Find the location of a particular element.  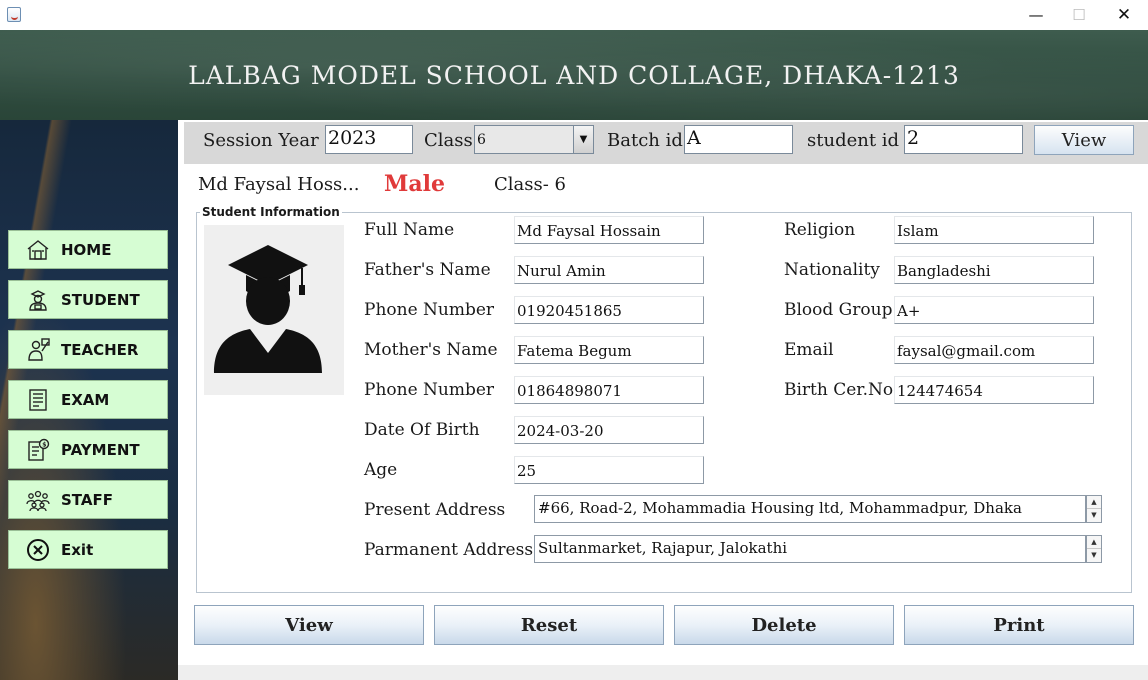

permanent-address-field: Sultanmarket, Rajapur, Jalokathi is located at coordinates (810, 549).